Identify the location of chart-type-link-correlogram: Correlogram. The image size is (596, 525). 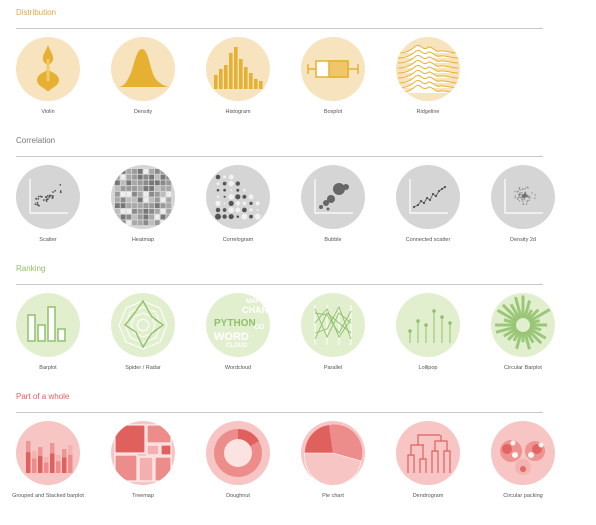
(238, 205).